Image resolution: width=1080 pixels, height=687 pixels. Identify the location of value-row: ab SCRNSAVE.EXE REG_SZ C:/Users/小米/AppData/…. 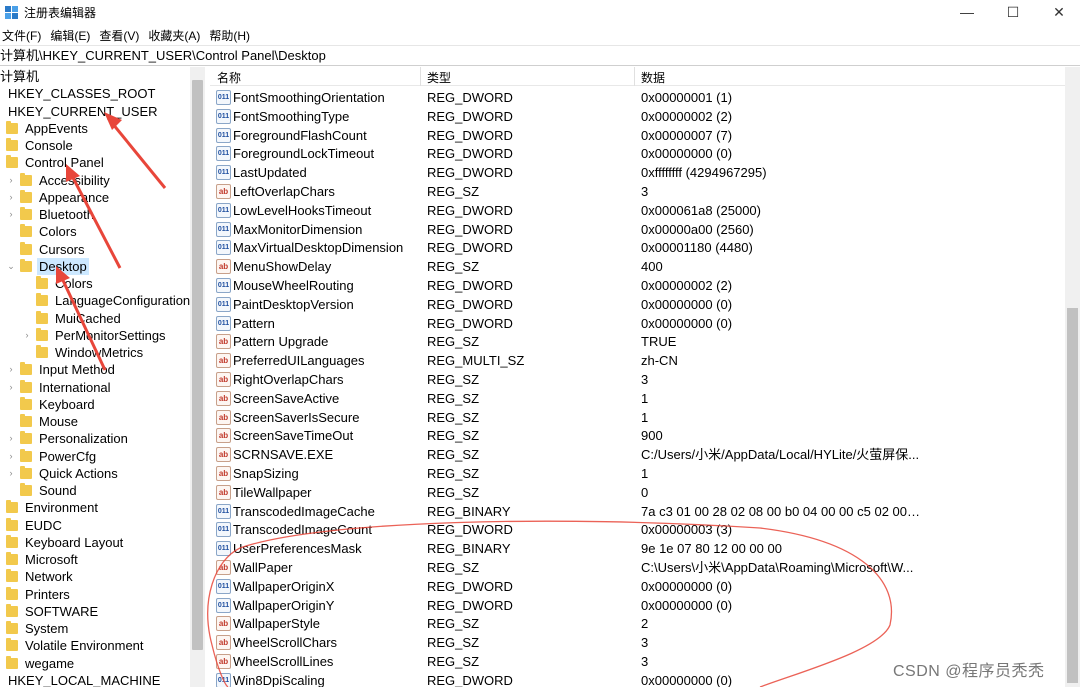
(637, 454).